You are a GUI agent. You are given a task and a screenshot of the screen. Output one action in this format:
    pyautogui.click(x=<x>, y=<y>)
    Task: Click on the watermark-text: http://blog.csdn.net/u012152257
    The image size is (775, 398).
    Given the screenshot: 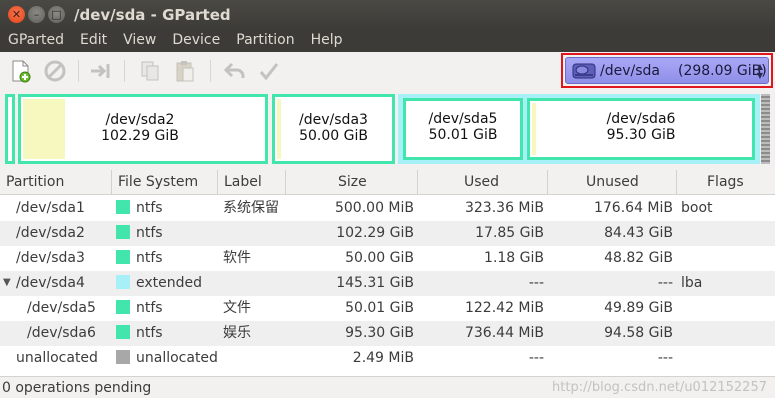 What is the action you would take?
    pyautogui.click(x=659, y=387)
    